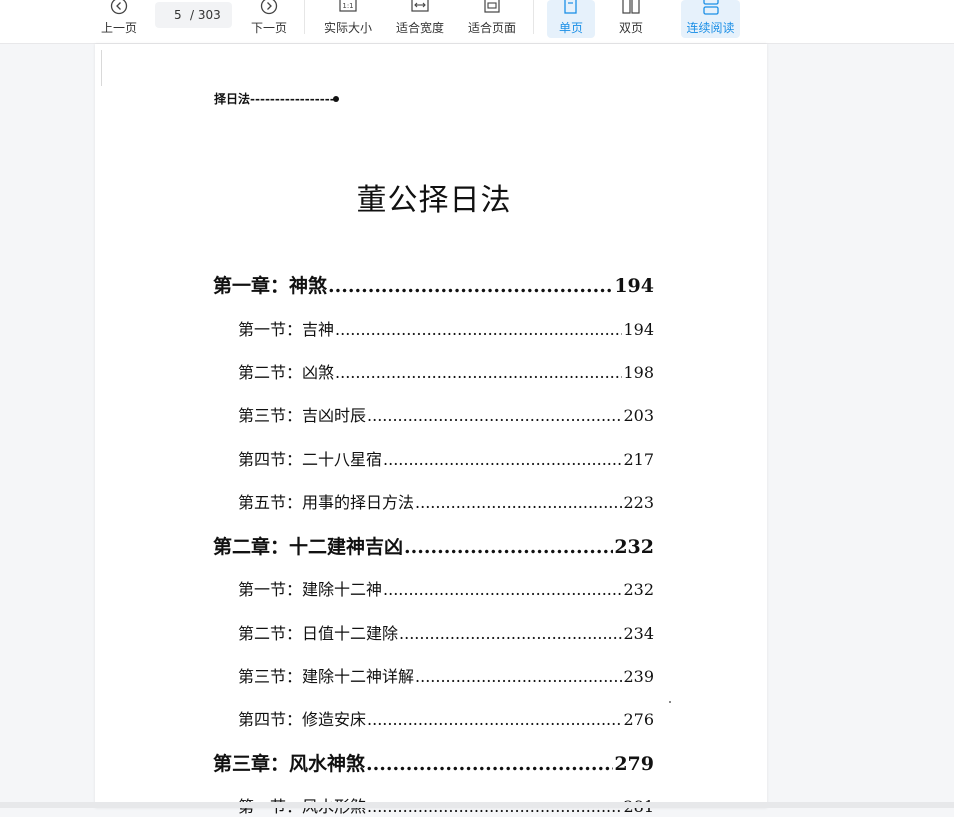 The width and height of the screenshot is (954, 817). What do you see at coordinates (310, 459) in the screenshot?
I see `toc-entry-label: 第四节：二十八星宿` at bounding box center [310, 459].